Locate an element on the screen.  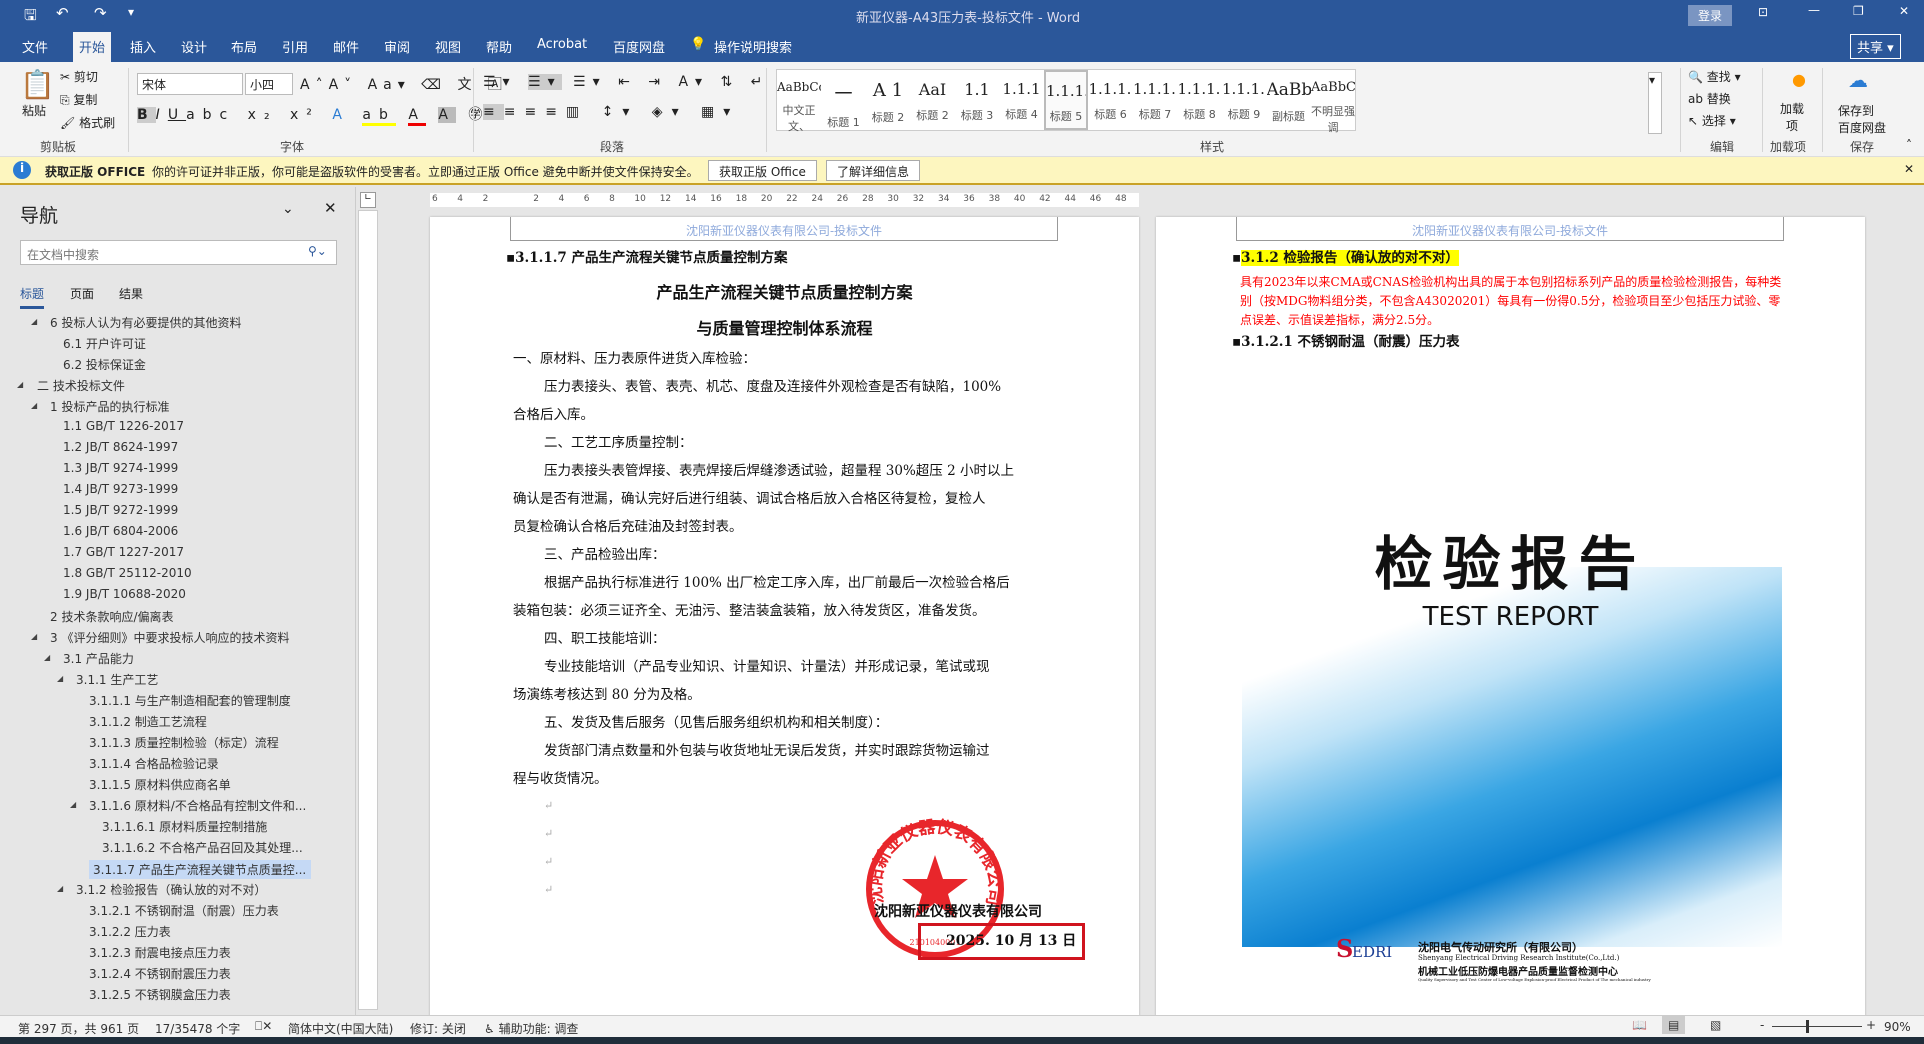
tab-home: 开始 is located at coordinates (92, 47).